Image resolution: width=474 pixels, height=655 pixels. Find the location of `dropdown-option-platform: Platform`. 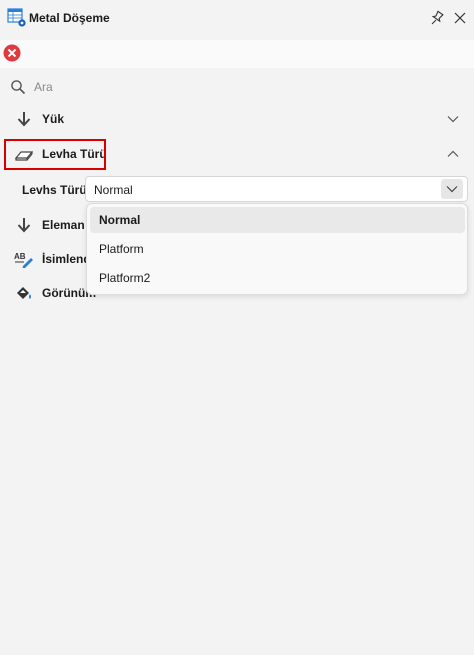

dropdown-option-platform: Platform is located at coordinates (277, 249).